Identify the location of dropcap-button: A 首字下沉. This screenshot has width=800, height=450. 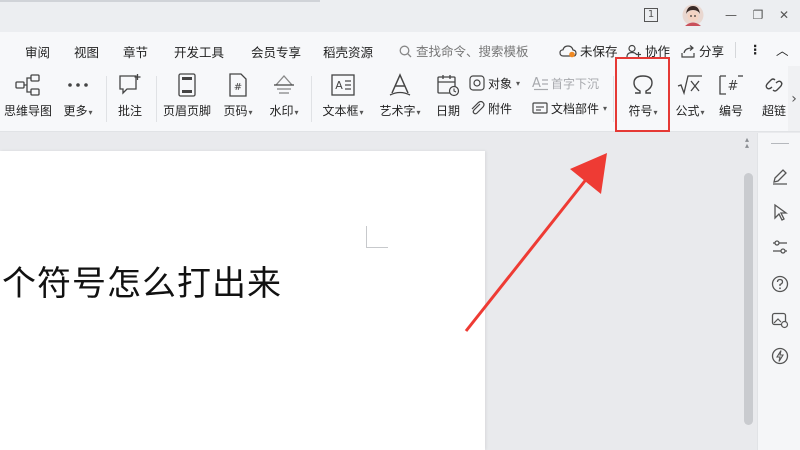
(565, 83).